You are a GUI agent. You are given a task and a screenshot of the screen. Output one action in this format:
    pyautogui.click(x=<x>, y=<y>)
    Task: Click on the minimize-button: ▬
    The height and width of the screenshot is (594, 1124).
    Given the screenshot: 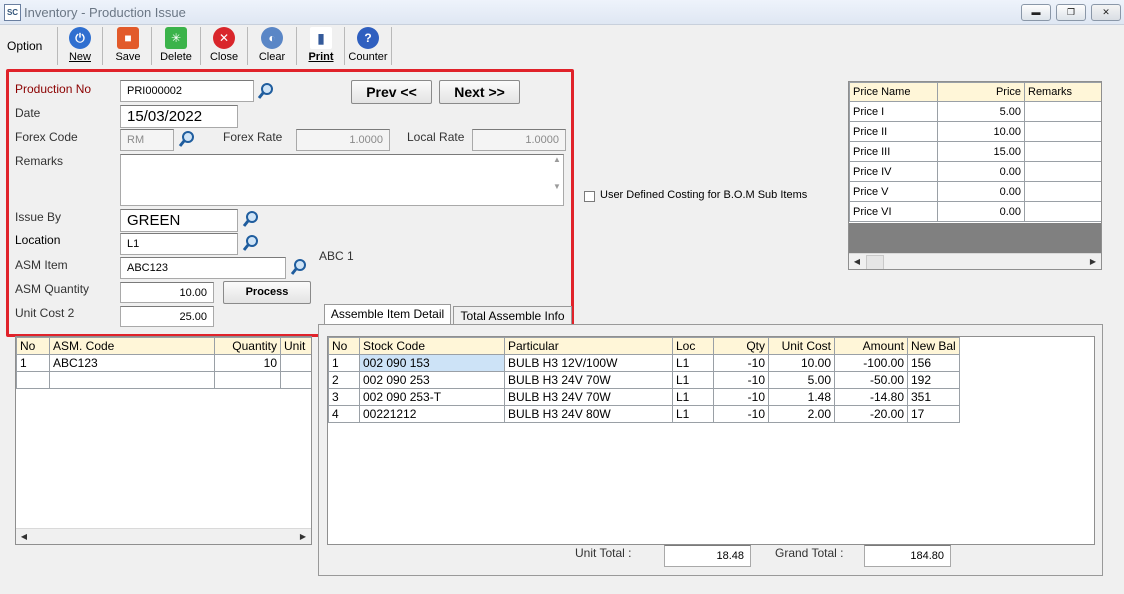 What is the action you would take?
    pyautogui.click(x=1036, y=12)
    